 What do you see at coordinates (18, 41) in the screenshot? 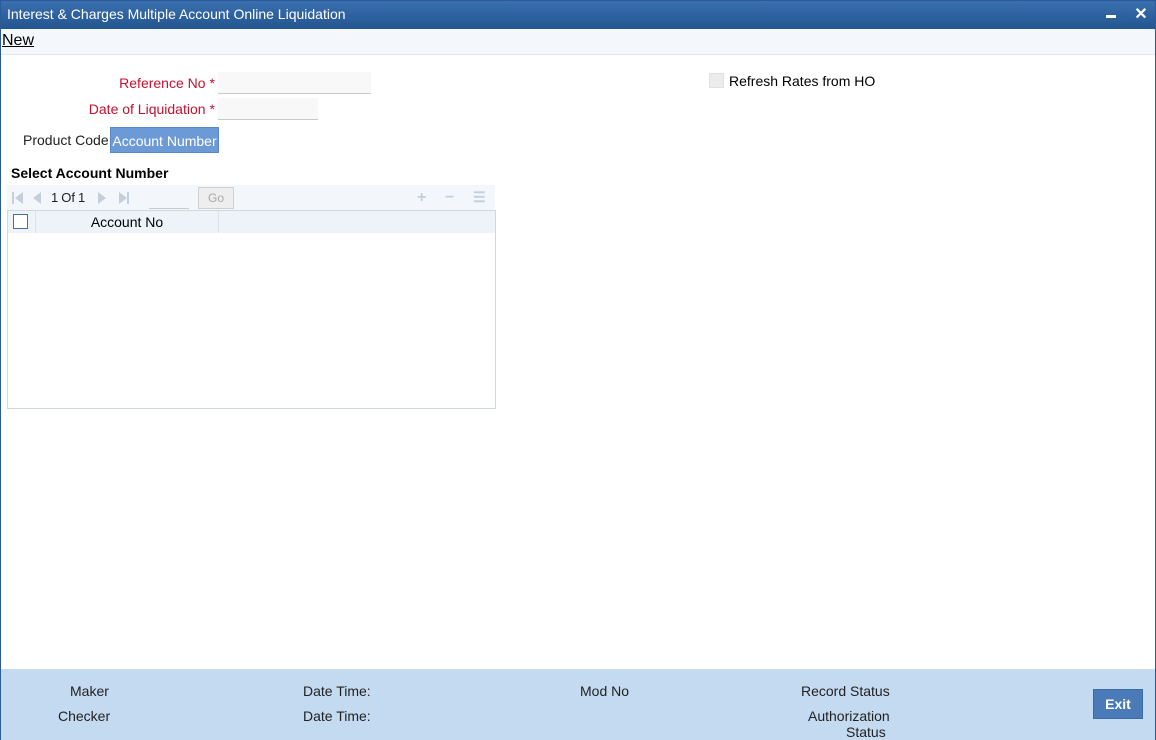
I see `new-link: New` at bounding box center [18, 41].